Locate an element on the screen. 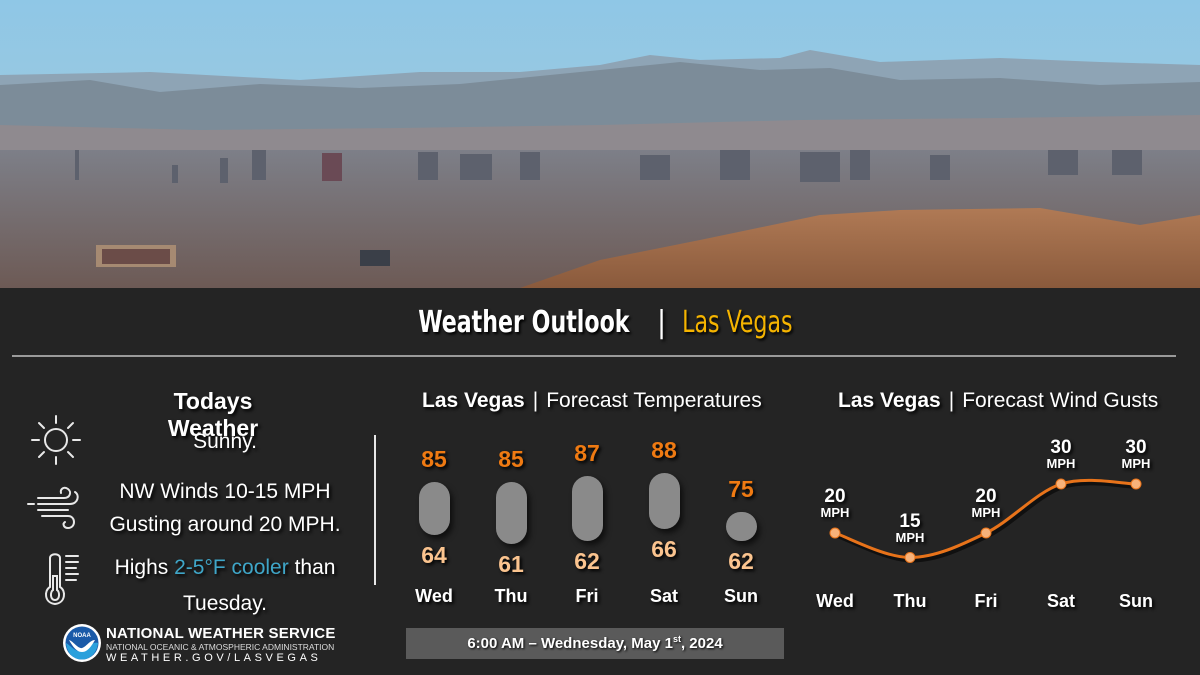 The image size is (1200, 675). agency-name: NATIONAL WEATHER SERVICE is located at coordinates (221, 633).